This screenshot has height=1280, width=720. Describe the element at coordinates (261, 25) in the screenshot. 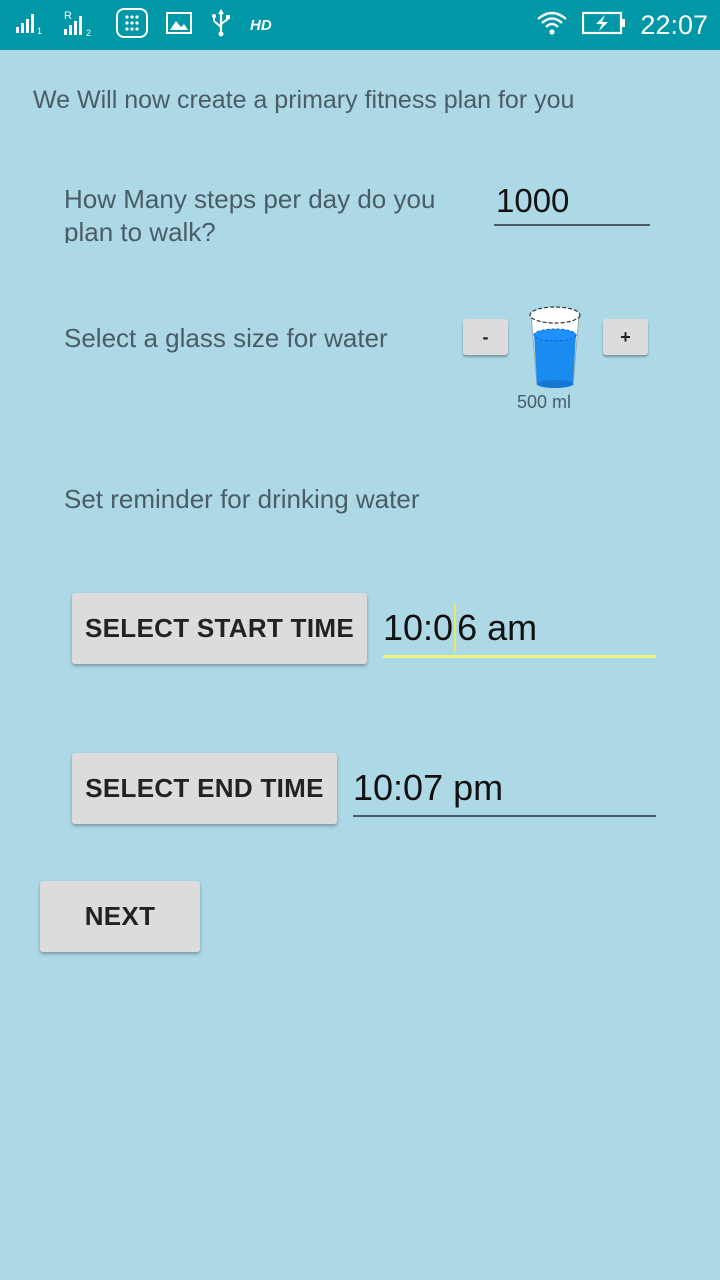

I see `hd-badge: HD` at that location.